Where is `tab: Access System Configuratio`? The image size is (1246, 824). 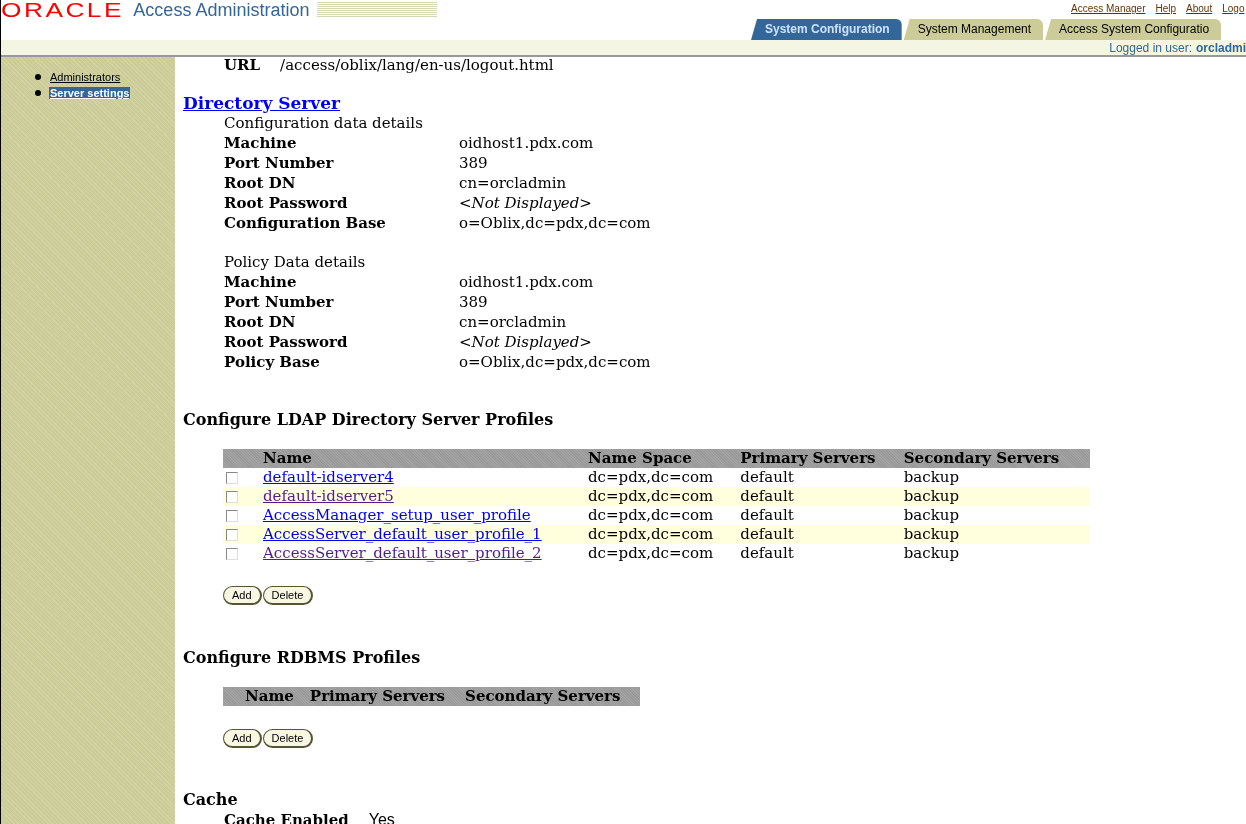 tab: Access System Configuratio is located at coordinates (1133, 29).